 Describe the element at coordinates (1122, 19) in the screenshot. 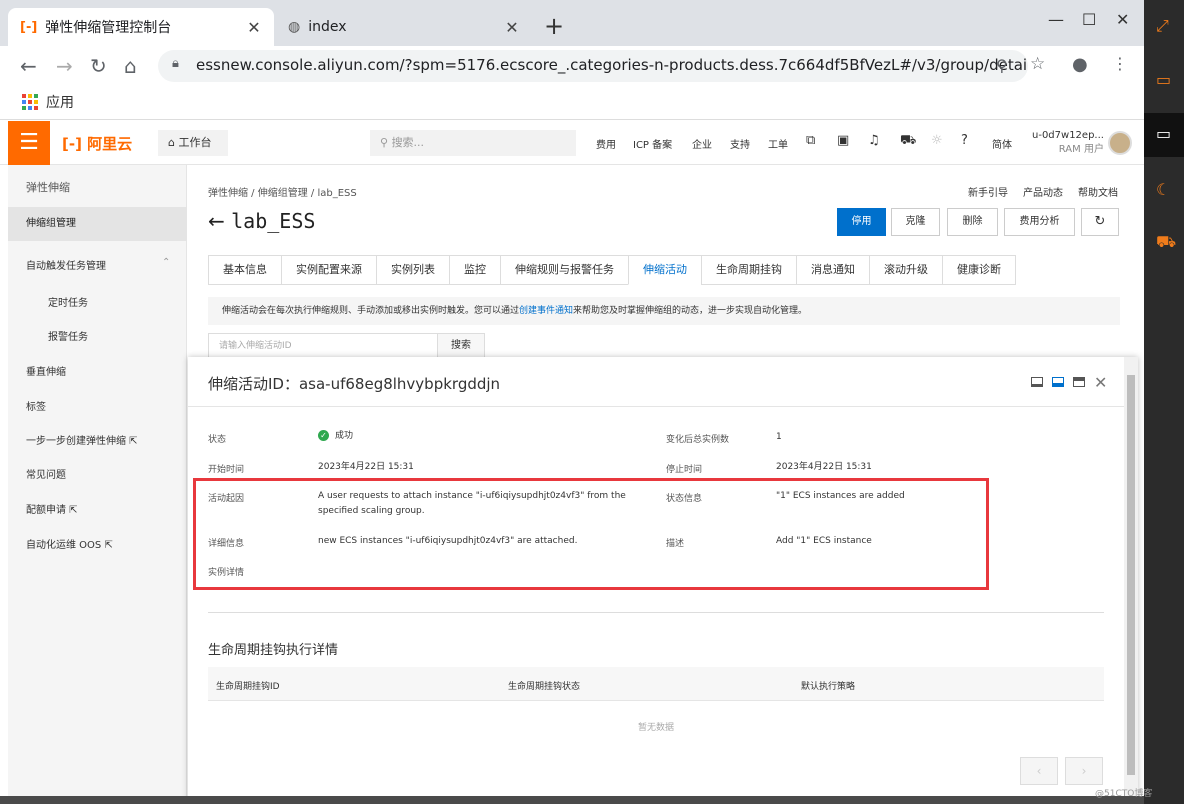

I see `close-window-icon: ✕` at that location.